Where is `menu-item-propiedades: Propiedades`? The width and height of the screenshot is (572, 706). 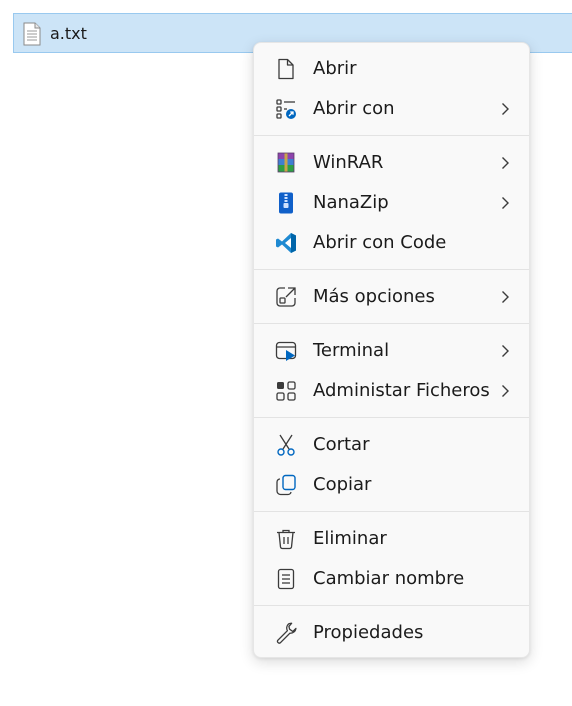 menu-item-propiedades: Propiedades is located at coordinates (391, 633).